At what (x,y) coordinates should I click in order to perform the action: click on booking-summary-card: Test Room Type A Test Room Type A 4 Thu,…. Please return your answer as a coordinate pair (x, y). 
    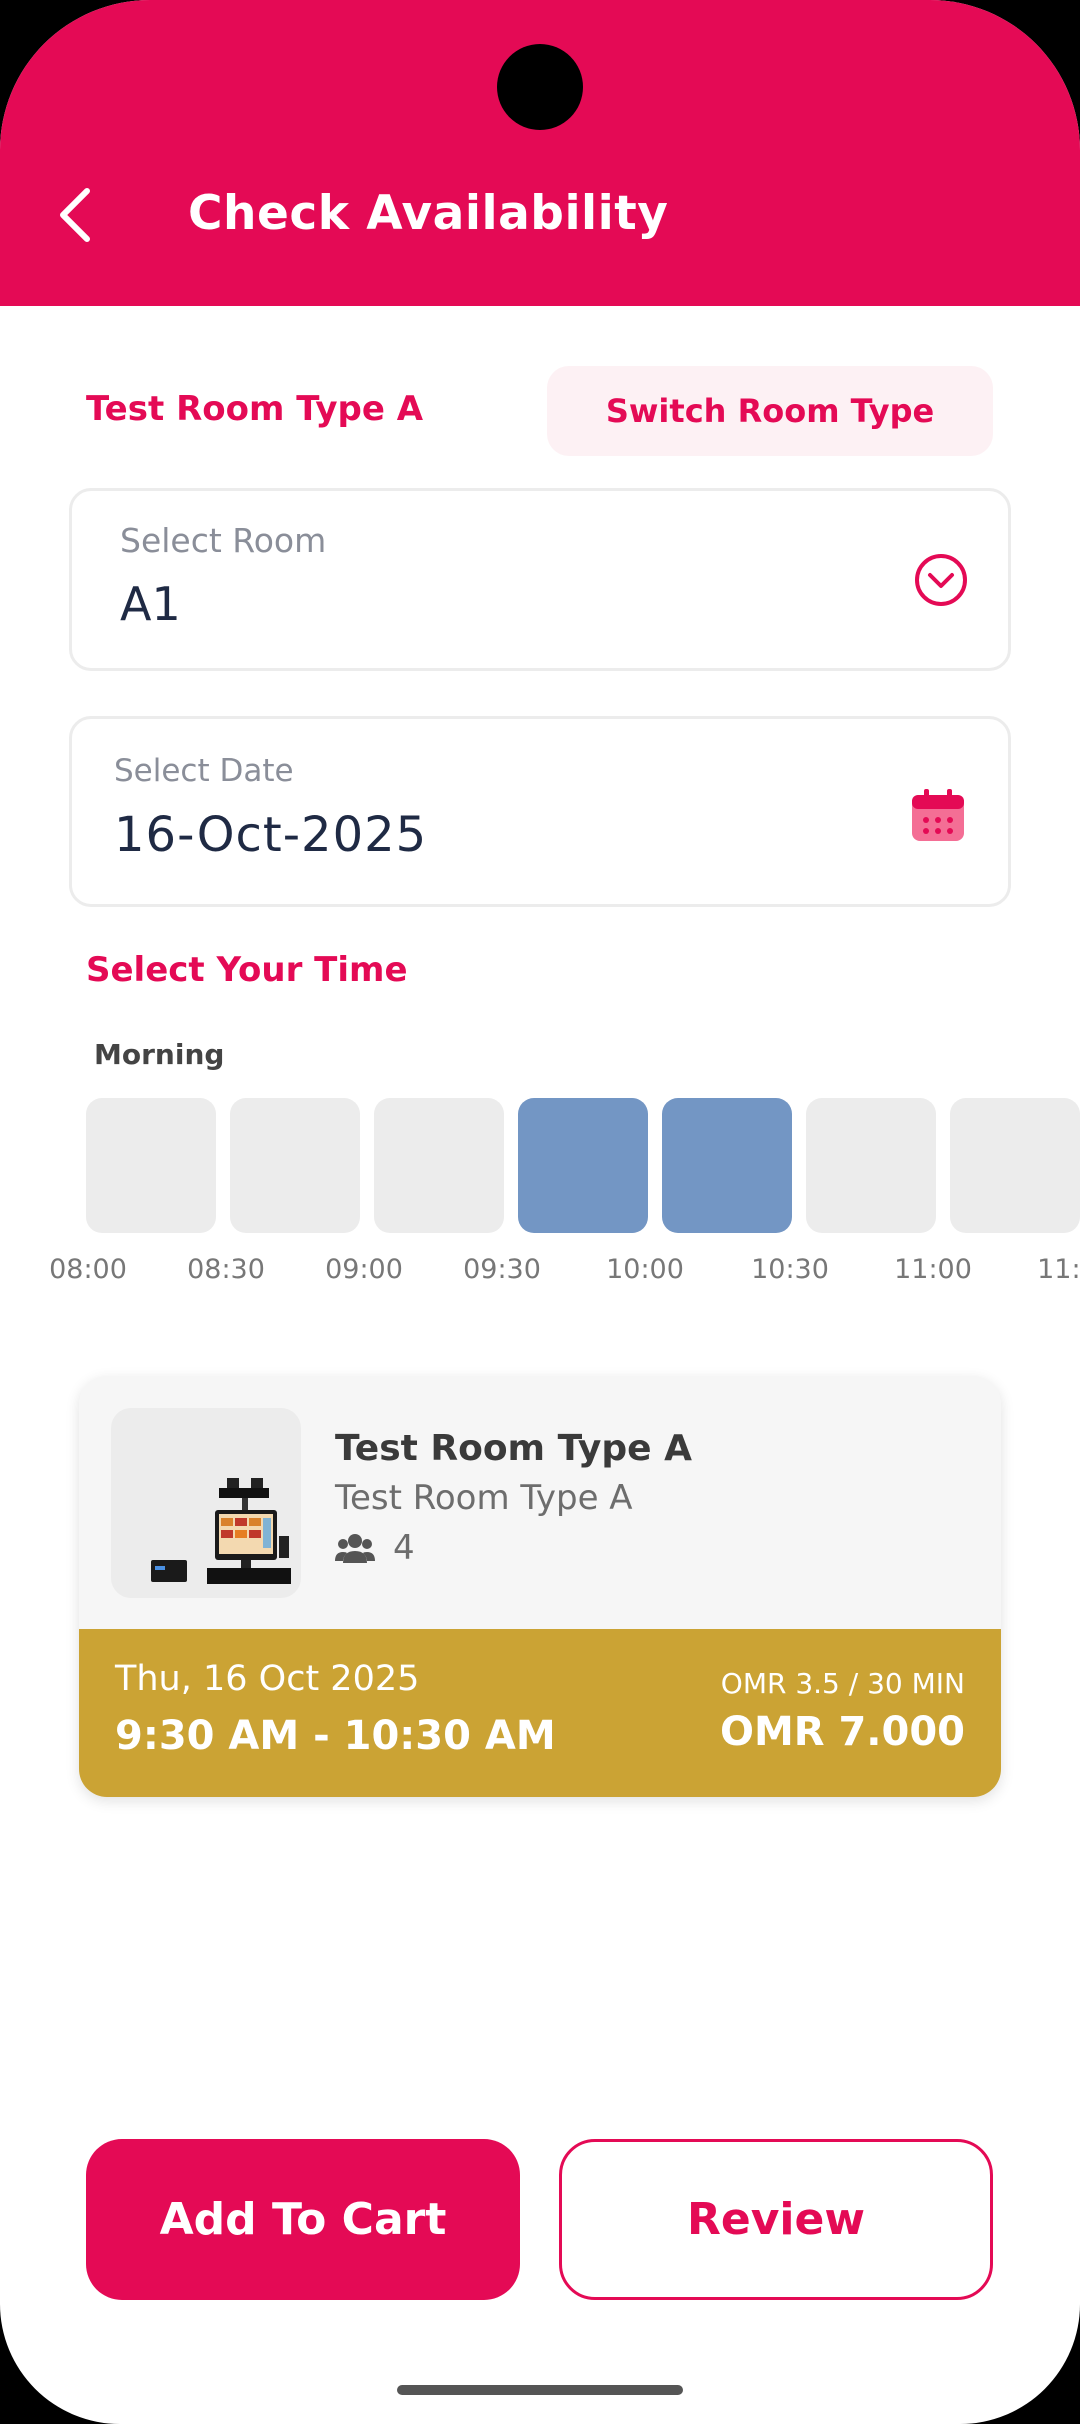
    Looking at the image, I should click on (540, 1586).